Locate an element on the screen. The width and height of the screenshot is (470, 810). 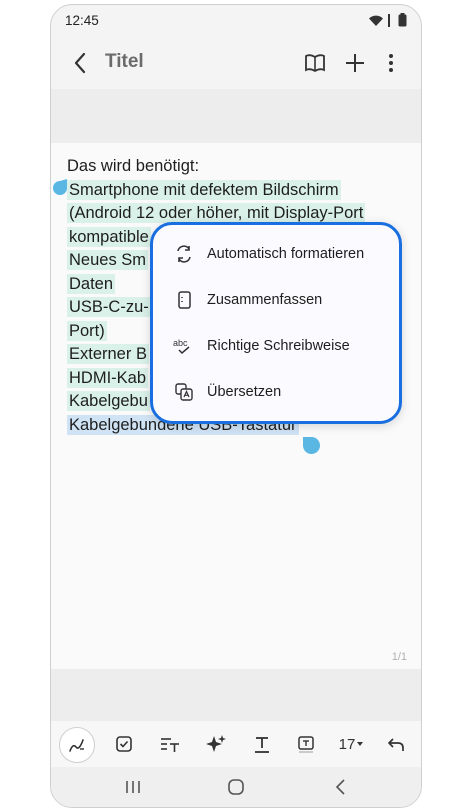
ai-assist-button is located at coordinates (216, 744).